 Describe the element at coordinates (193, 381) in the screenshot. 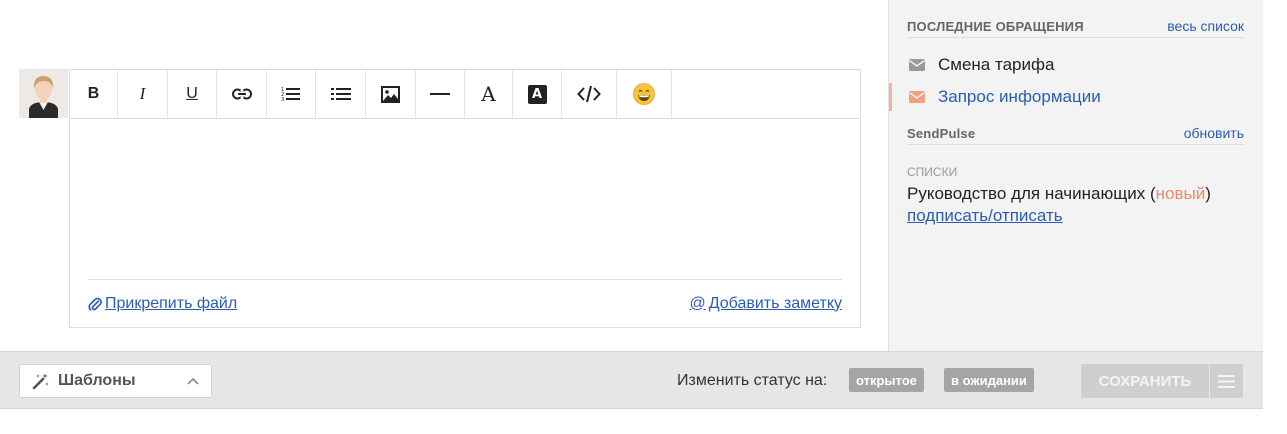

I see `chevron-up-icon` at that location.